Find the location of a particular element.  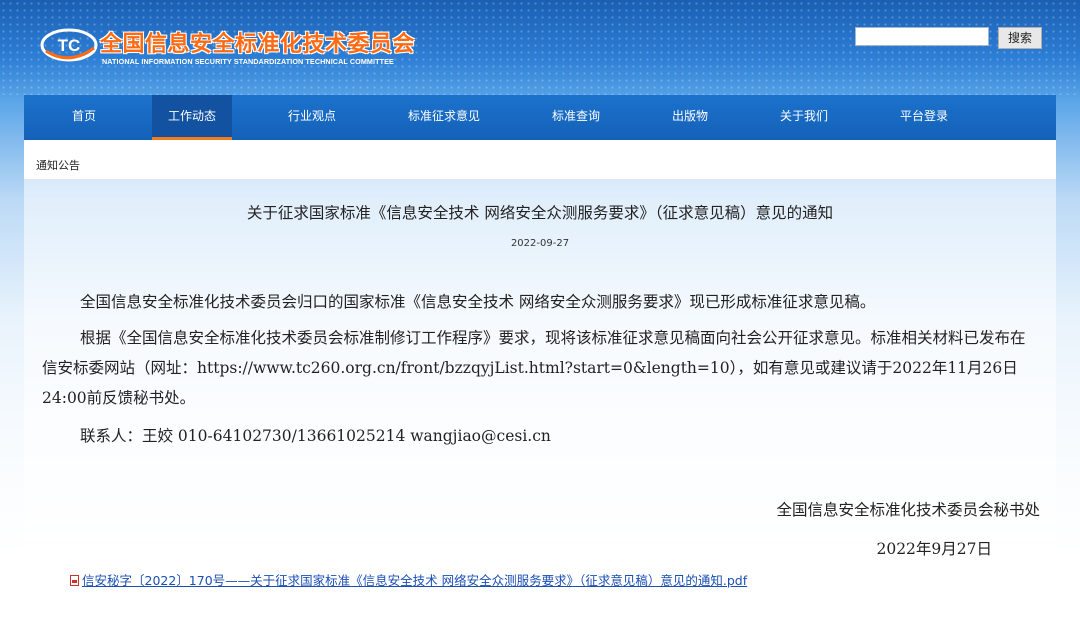

nav-item-publications: 出版物 is located at coordinates (690, 117).